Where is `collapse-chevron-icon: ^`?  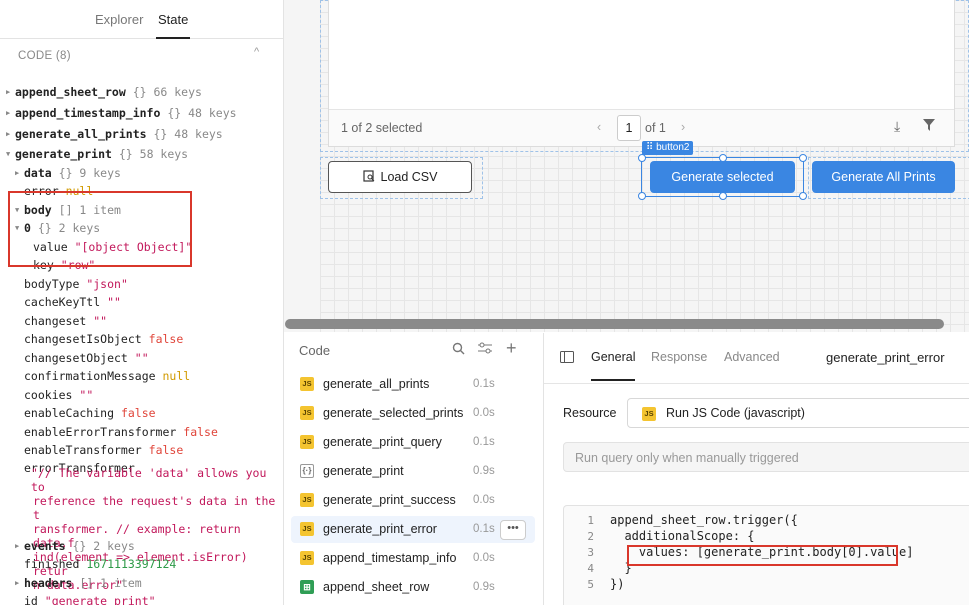 collapse-chevron-icon: ^ is located at coordinates (256, 52).